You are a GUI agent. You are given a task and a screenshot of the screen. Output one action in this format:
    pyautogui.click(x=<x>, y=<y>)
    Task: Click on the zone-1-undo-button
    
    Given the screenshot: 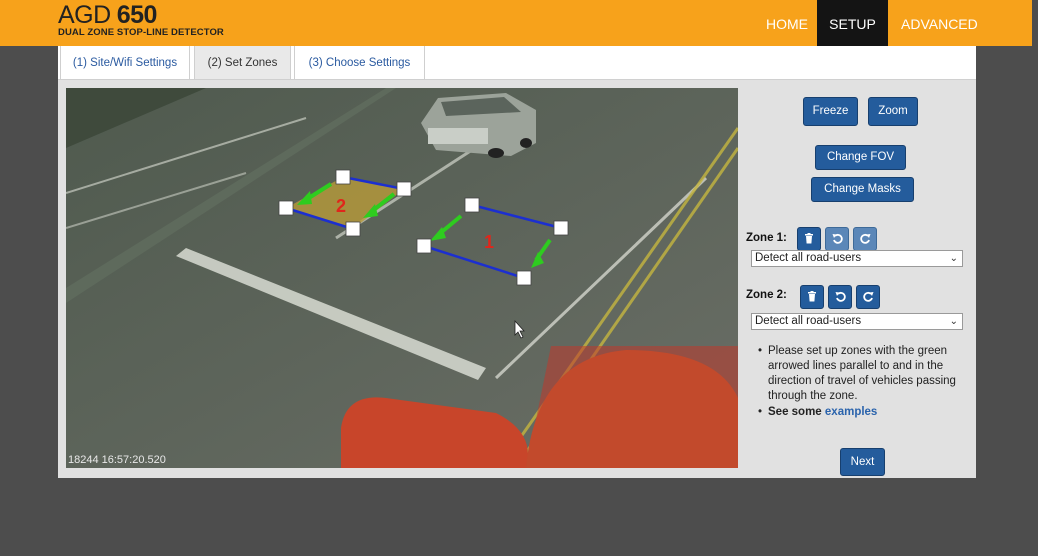 What is the action you would take?
    pyautogui.click(x=837, y=239)
    